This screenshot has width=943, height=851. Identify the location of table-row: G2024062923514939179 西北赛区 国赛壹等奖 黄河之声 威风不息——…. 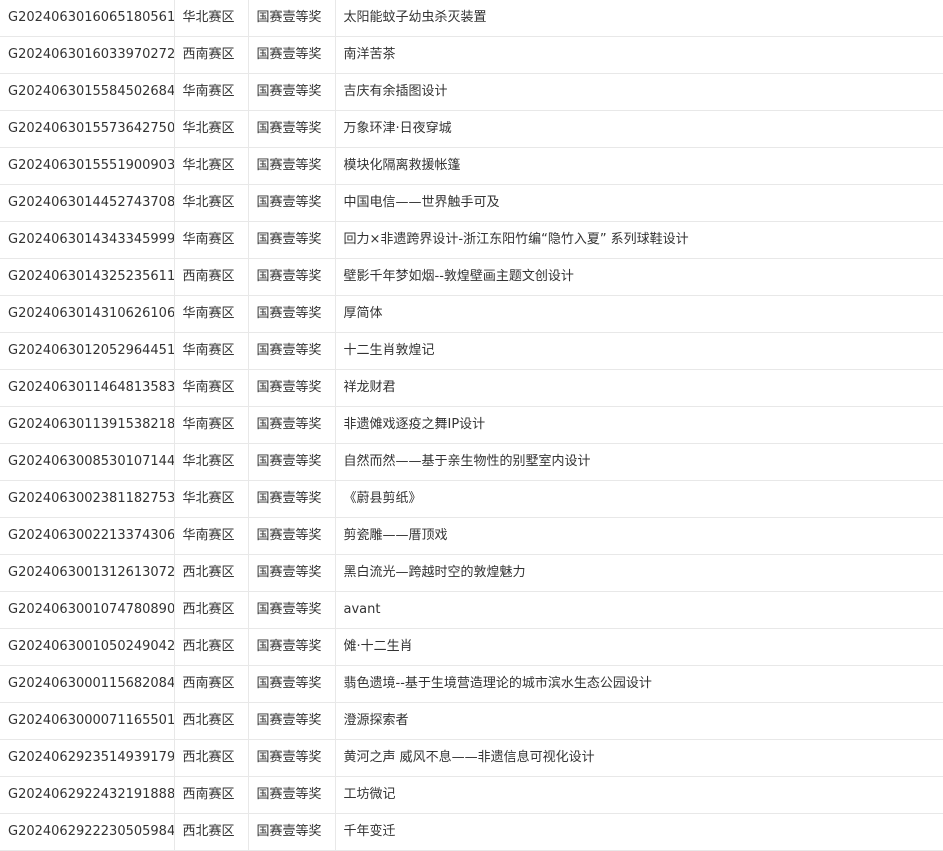
(471, 758).